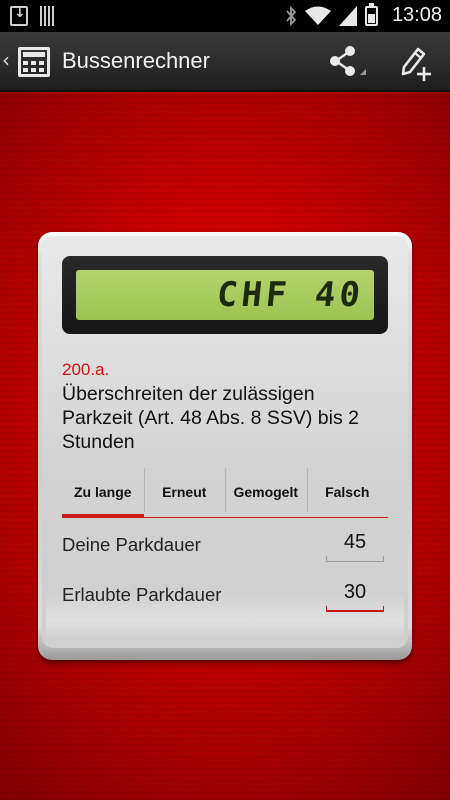 The width and height of the screenshot is (450, 800). Describe the element at coordinates (48, 16) in the screenshot. I see `barcode-notification-icon` at that location.